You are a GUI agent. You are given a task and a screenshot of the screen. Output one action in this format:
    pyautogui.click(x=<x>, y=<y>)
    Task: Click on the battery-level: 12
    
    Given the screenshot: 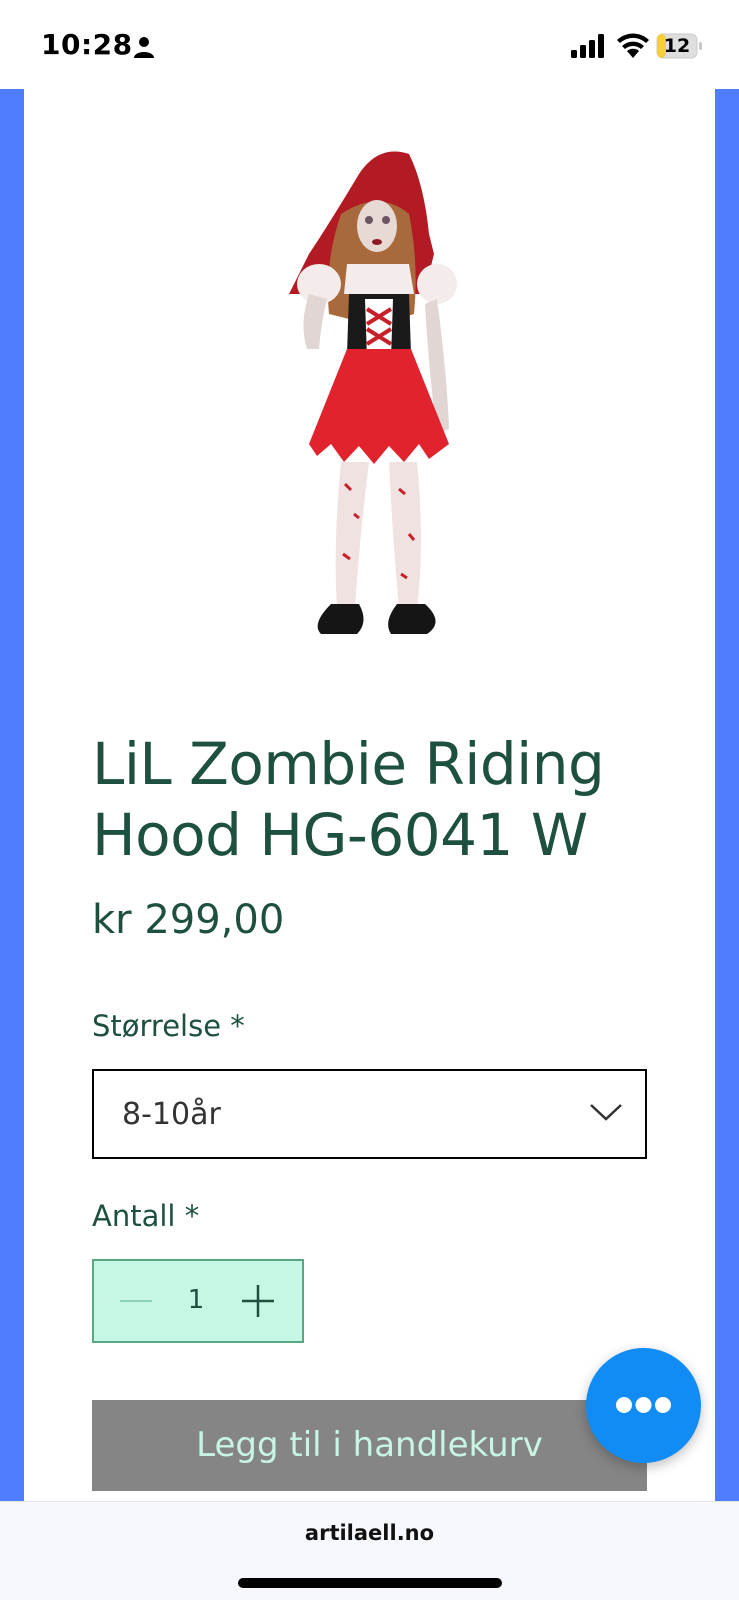 What is the action you would take?
    pyautogui.click(x=677, y=46)
    